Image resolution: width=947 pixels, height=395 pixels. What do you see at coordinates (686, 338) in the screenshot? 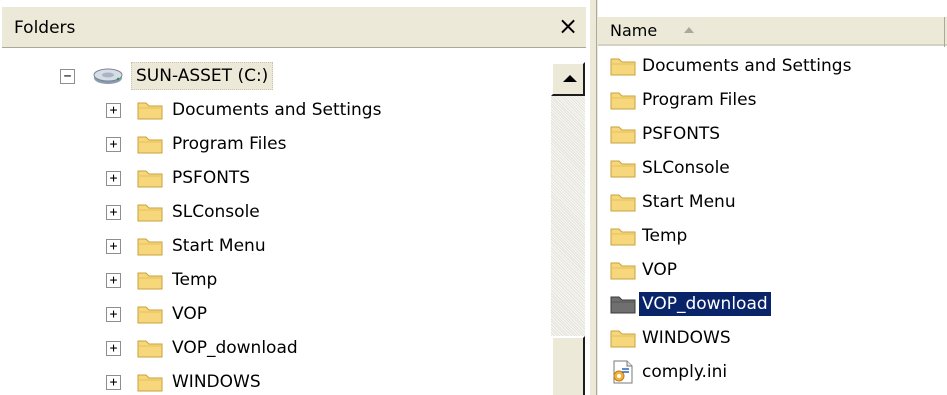
I see `file-item-label: WINDOWS` at bounding box center [686, 338].